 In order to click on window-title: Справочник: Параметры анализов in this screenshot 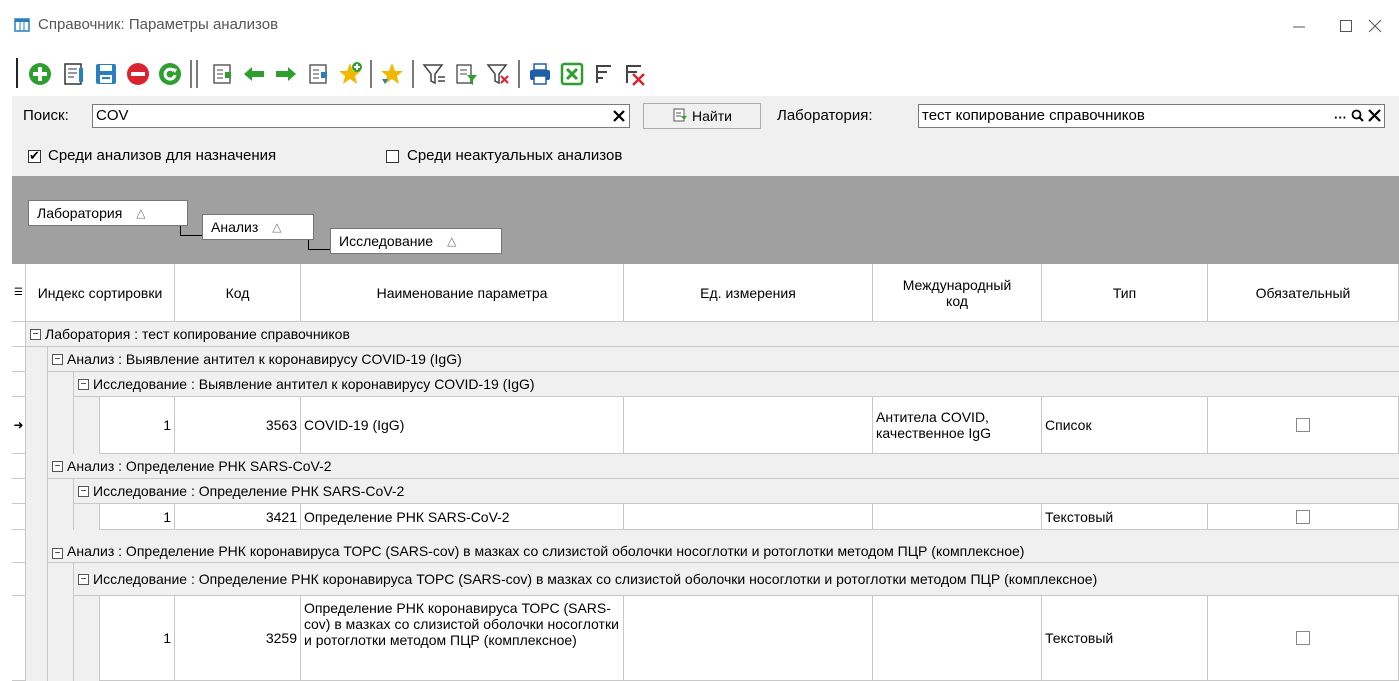, I will do `click(158, 24)`.